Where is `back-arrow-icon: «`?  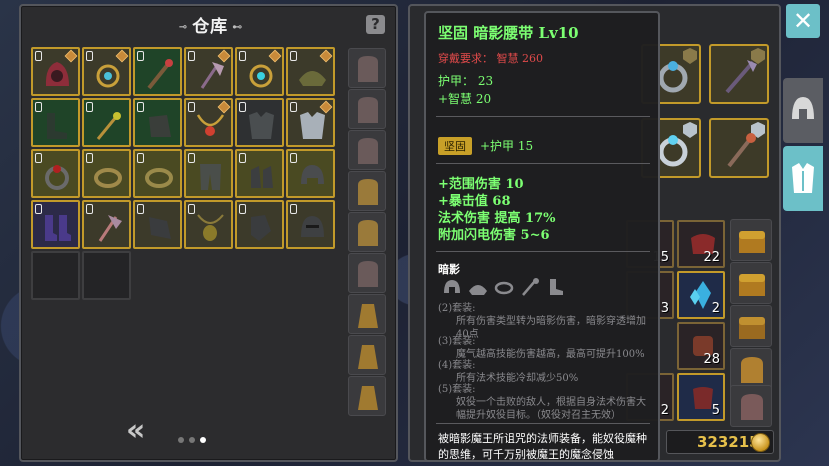
back-arrow-icon: « is located at coordinates (136, 431).